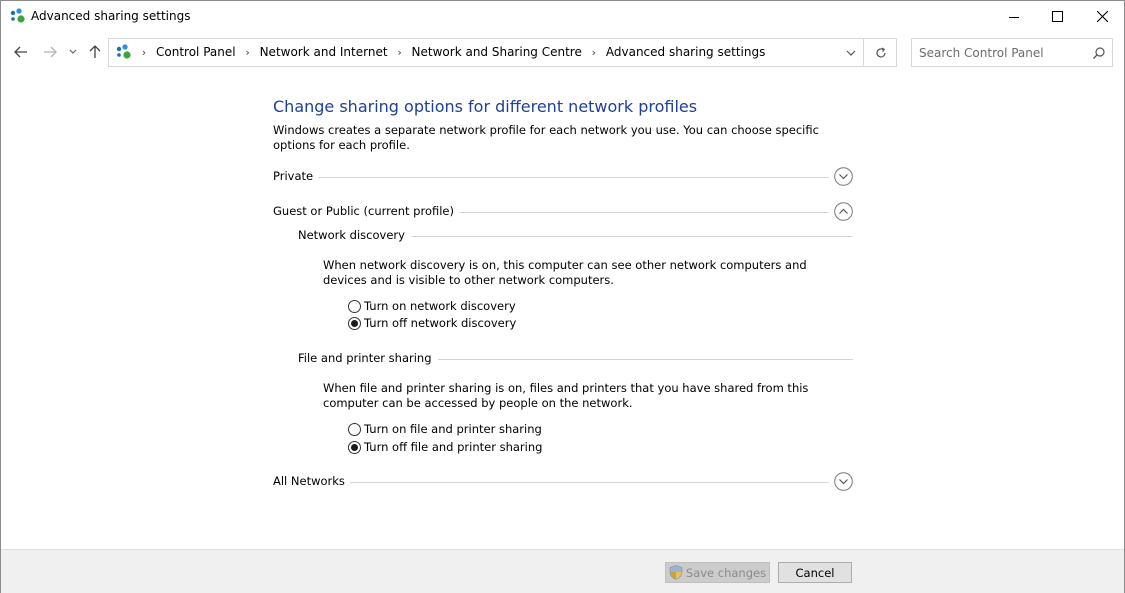 The width and height of the screenshot is (1125, 593). Describe the element at coordinates (324, 52) in the screenshot. I see `breadcrumb-network-and-internet: Network and Internet` at that location.